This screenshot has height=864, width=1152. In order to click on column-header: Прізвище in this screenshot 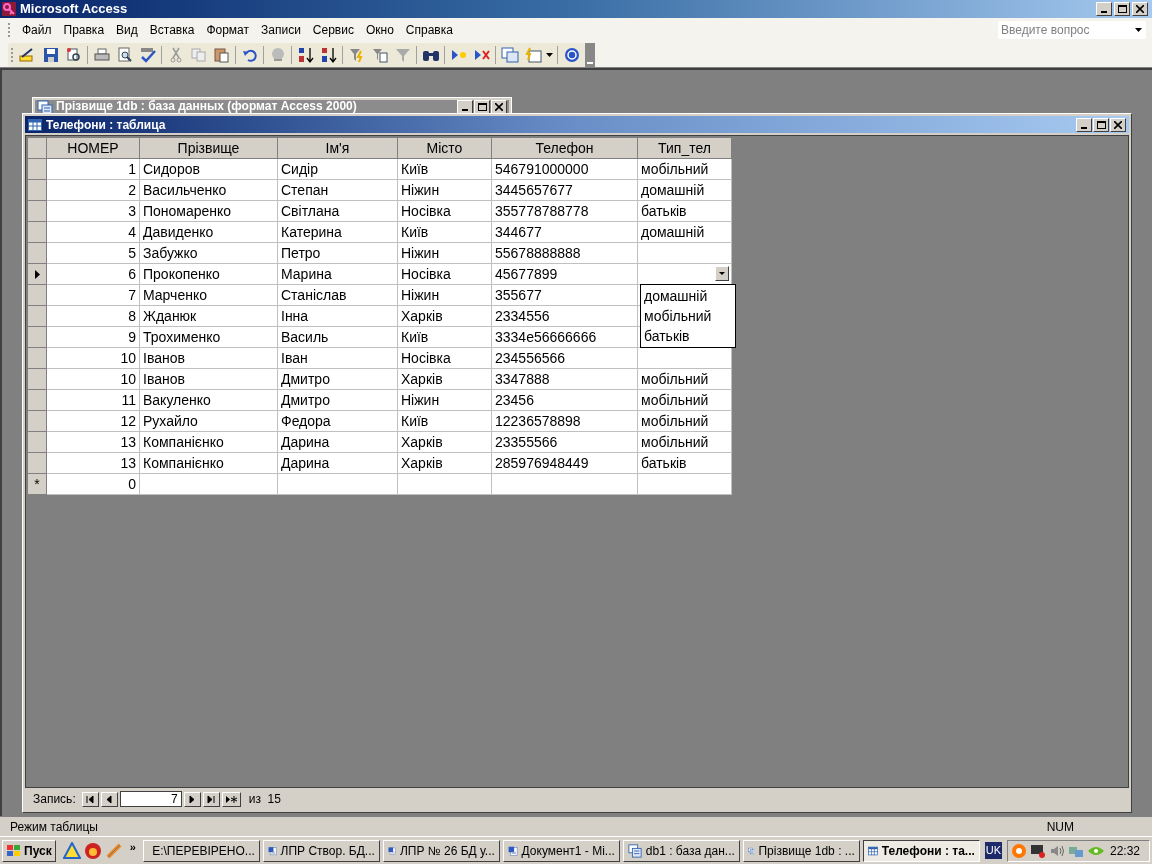, I will do `click(209, 148)`.